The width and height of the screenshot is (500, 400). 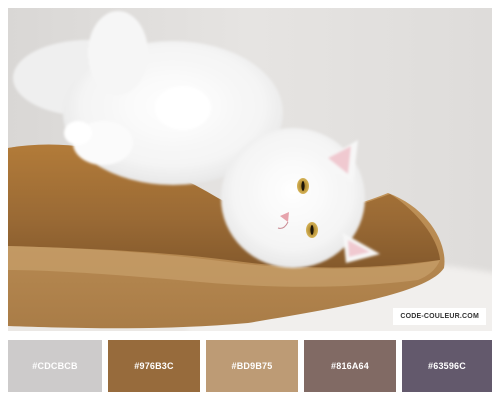 I want to click on color-swatch-3: #BD9B75, so click(x=252, y=366).